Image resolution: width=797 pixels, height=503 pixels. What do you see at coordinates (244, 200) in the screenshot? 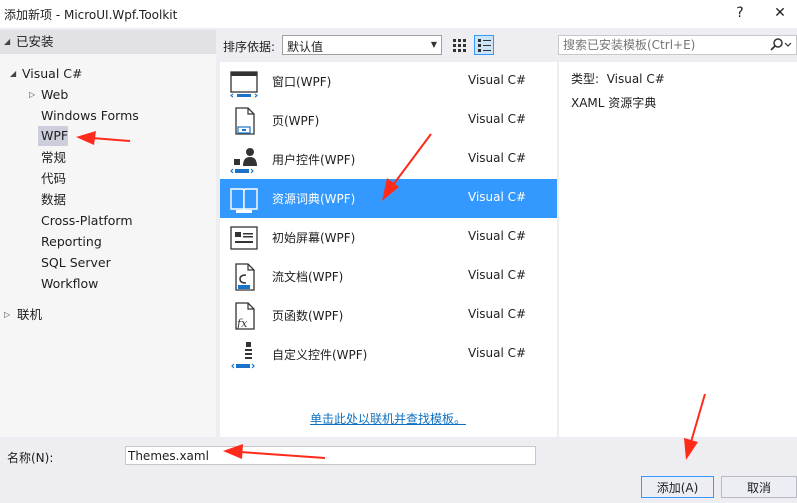
I see `resource-dictionary-icon` at bounding box center [244, 200].